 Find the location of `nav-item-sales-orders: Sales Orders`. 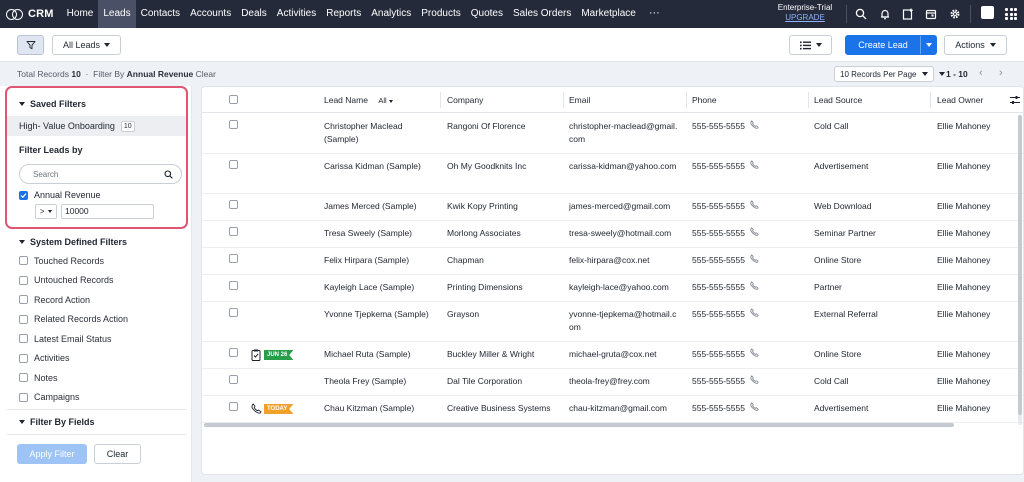

nav-item-sales-orders: Sales Orders is located at coordinates (542, 14).